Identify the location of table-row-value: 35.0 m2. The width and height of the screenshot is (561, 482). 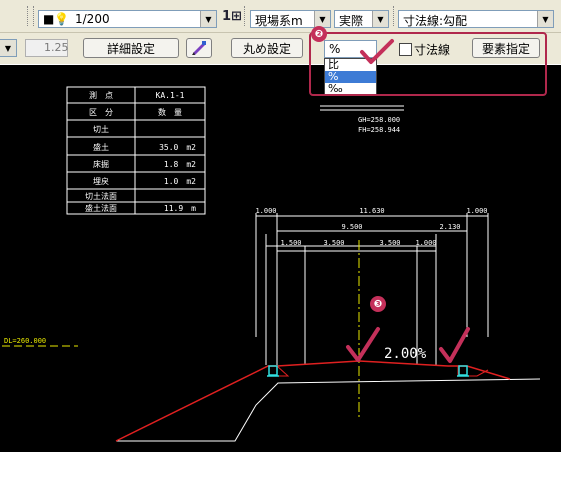
(177, 147).